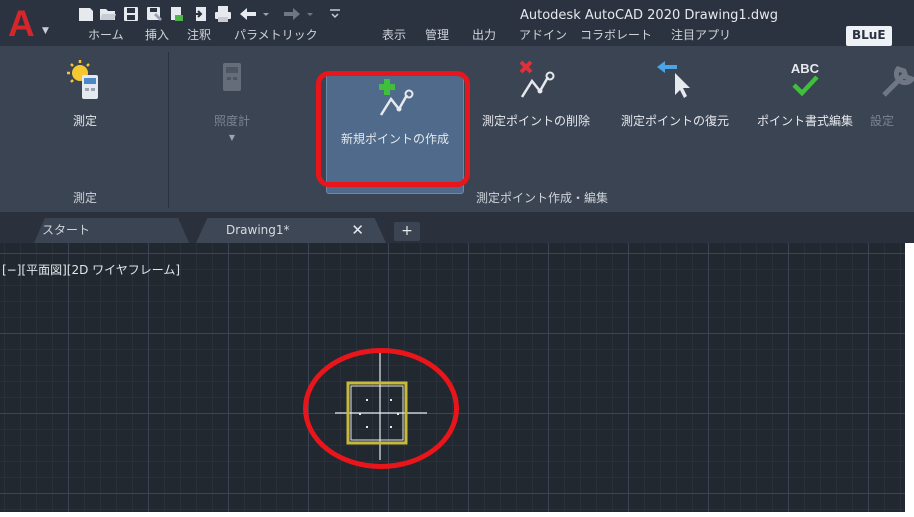 The width and height of the screenshot is (914, 517). What do you see at coordinates (393, 129) in the screenshot?
I see `highlight-annotation-box` at bounding box center [393, 129].